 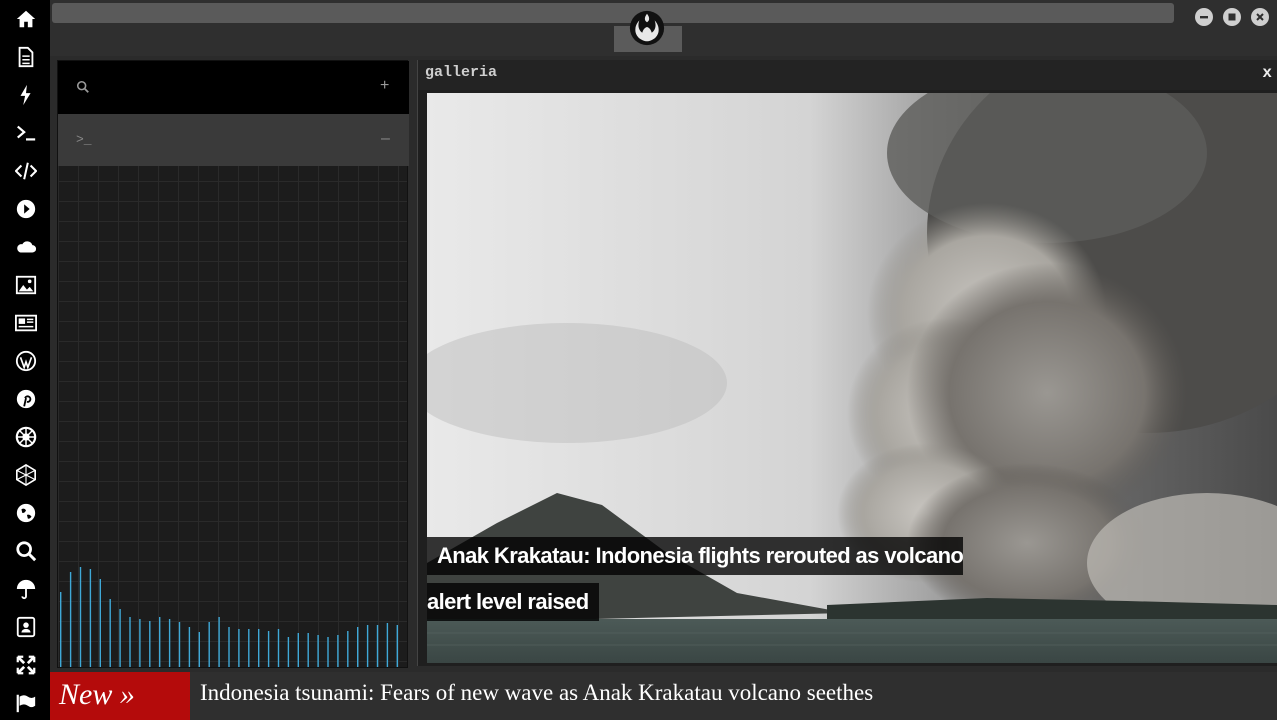 I want to click on top-bar, so click(x=663, y=28).